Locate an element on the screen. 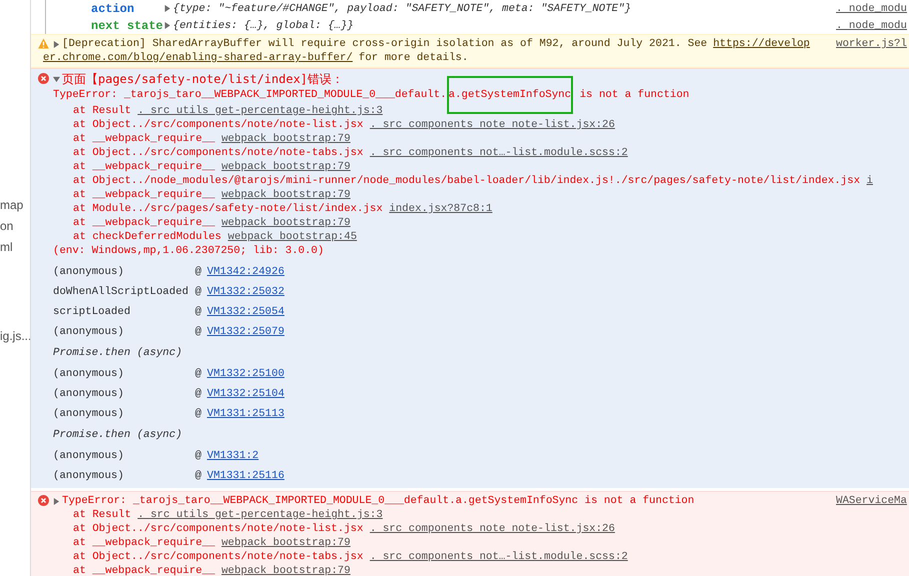 The height and width of the screenshot is (576, 909). state-value: {type: "~feature/#CHANGE", payload: "SAFETY_NOTE", meta: "SAFETY_NOTE"} is located at coordinates (402, 9).